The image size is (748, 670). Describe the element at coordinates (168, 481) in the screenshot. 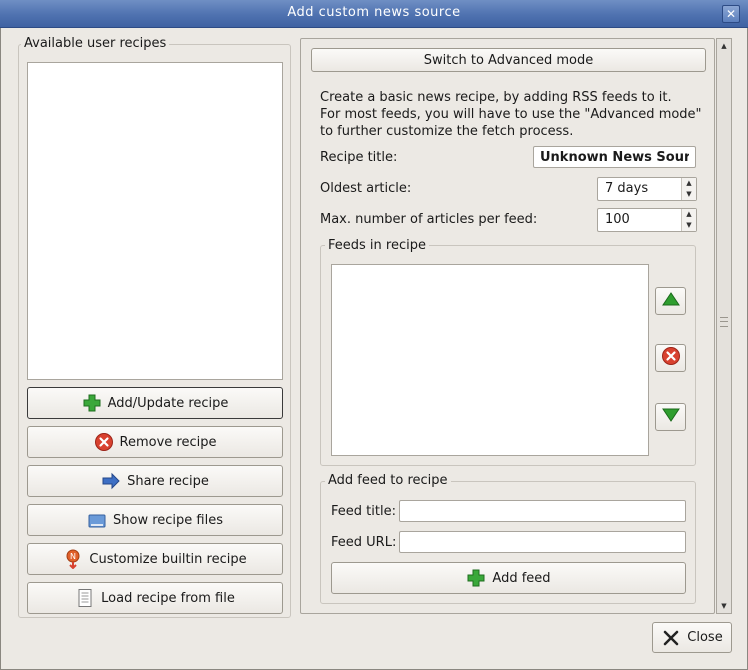

I see `share-recipe-label: Share recipe` at that location.